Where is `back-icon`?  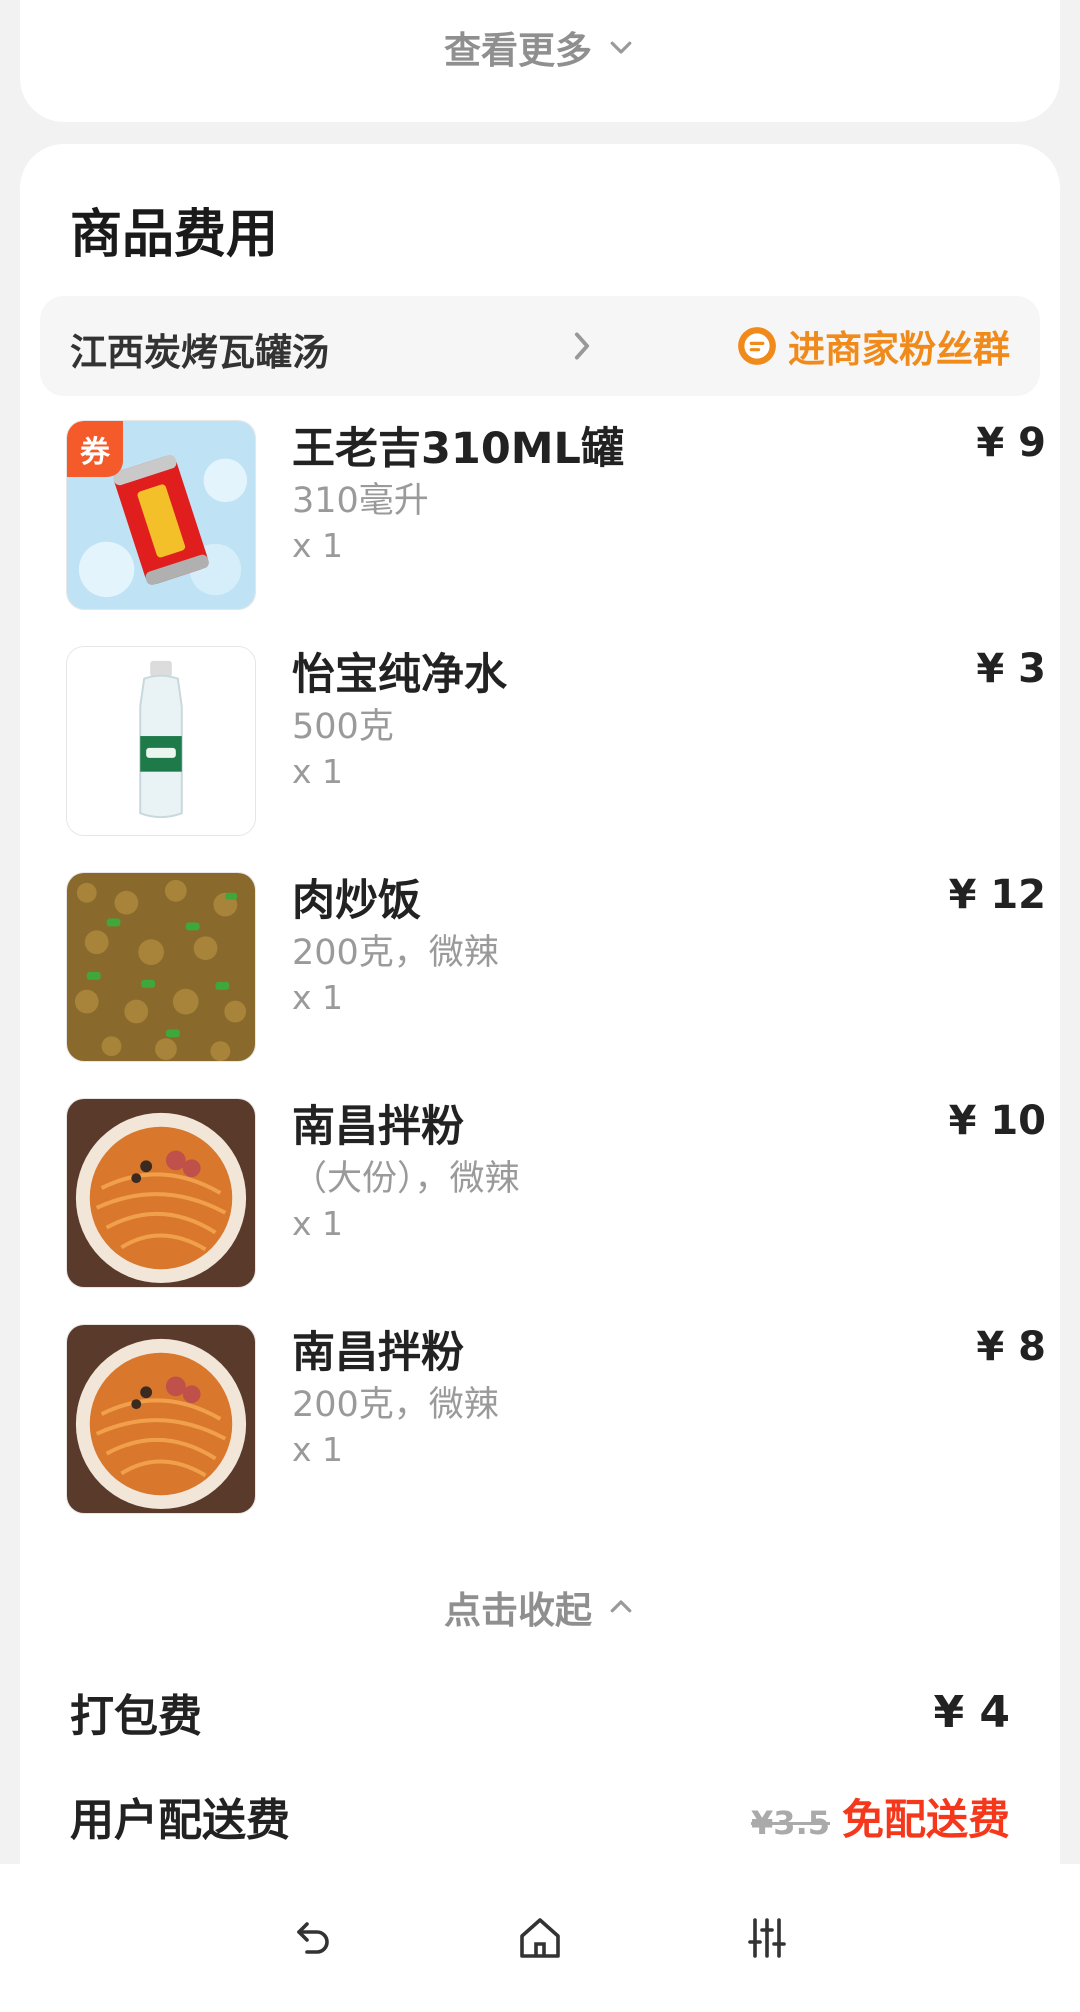
back-icon is located at coordinates (313, 1938).